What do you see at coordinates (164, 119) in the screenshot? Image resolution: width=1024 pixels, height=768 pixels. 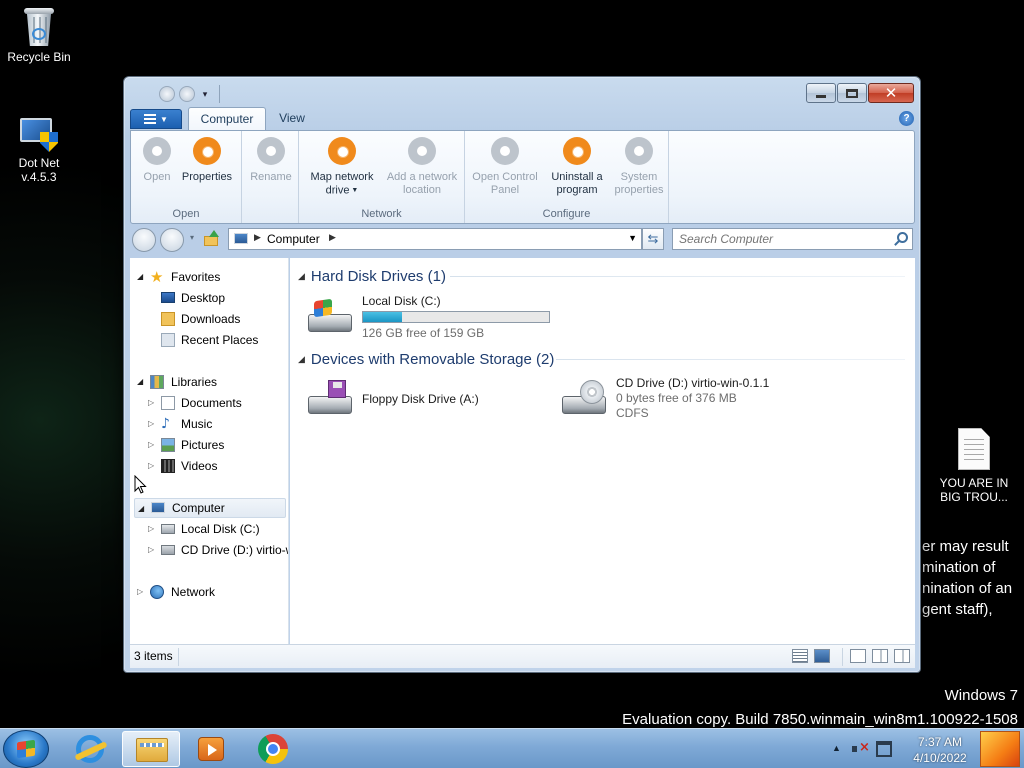 I see `chevron-down-icon: ▼` at bounding box center [164, 119].